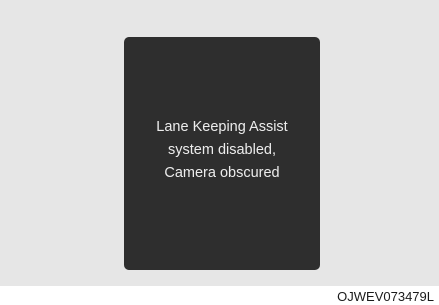 Image resolution: width=439 pixels, height=305 pixels. Describe the element at coordinates (222, 127) in the screenshot. I see `warning-message-line-1: Lane Keeping Assist` at that location.